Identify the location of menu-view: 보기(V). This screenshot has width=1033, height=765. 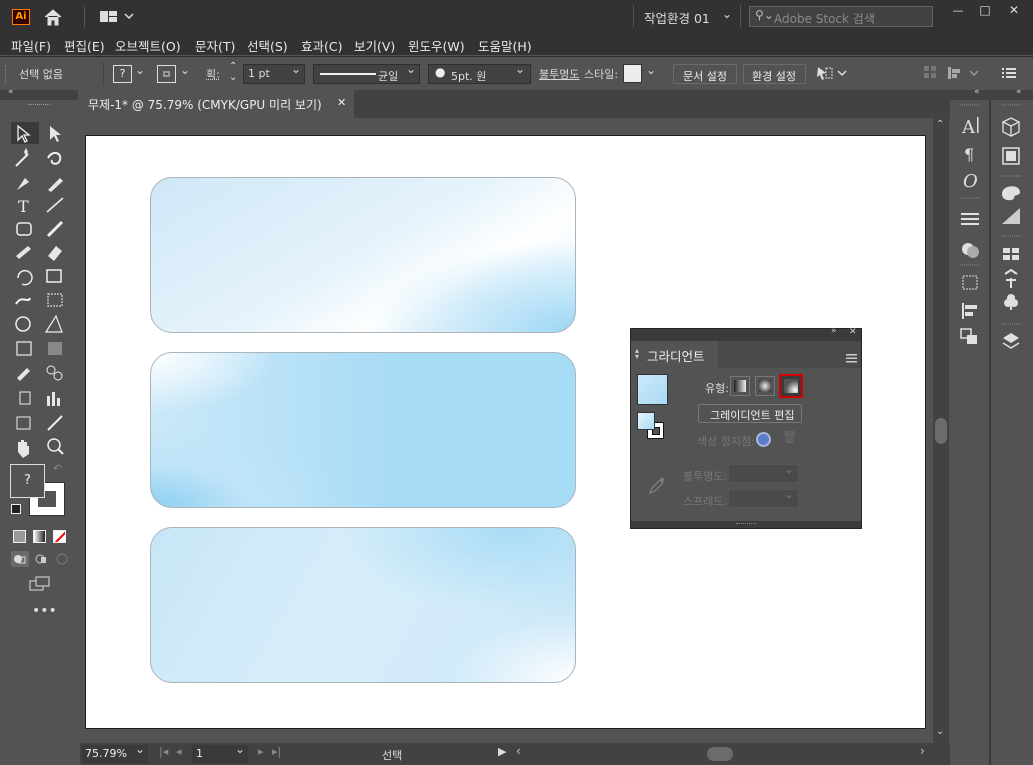
(374, 45).